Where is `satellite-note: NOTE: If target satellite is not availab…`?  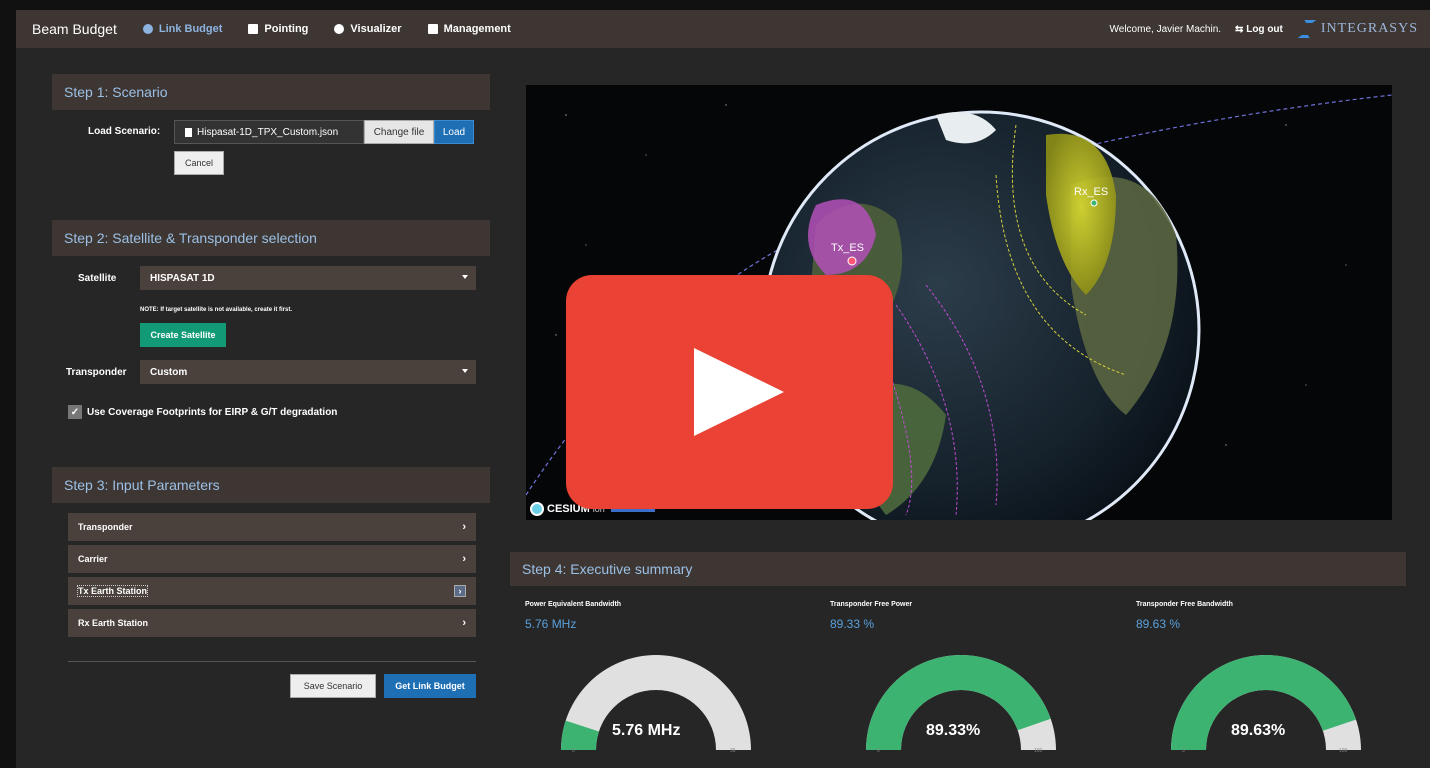
satellite-note: NOTE: If target satellite is not availab… is located at coordinates (216, 310).